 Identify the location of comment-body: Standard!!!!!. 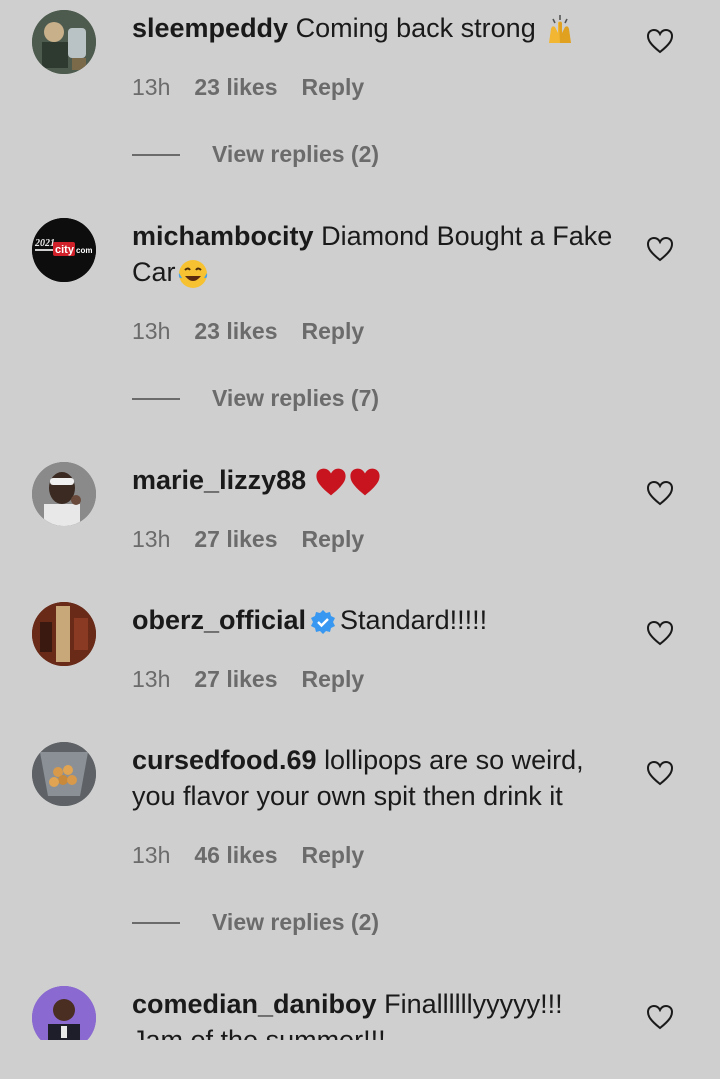
(414, 620).